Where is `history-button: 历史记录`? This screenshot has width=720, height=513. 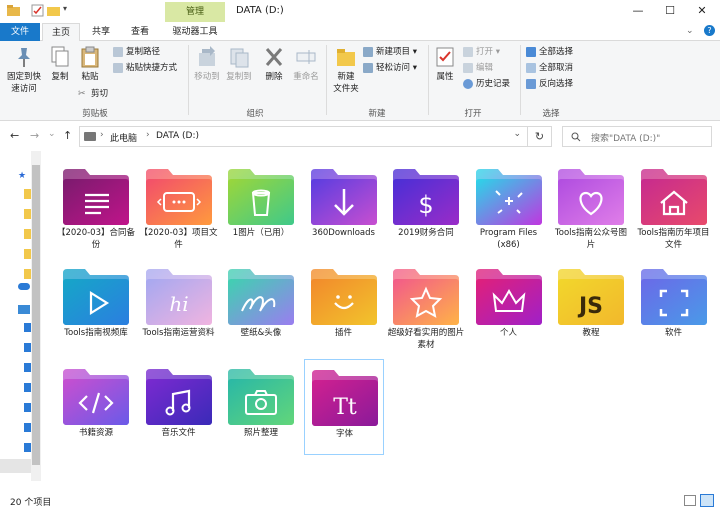 history-button: 历史记录 is located at coordinates (486, 84).